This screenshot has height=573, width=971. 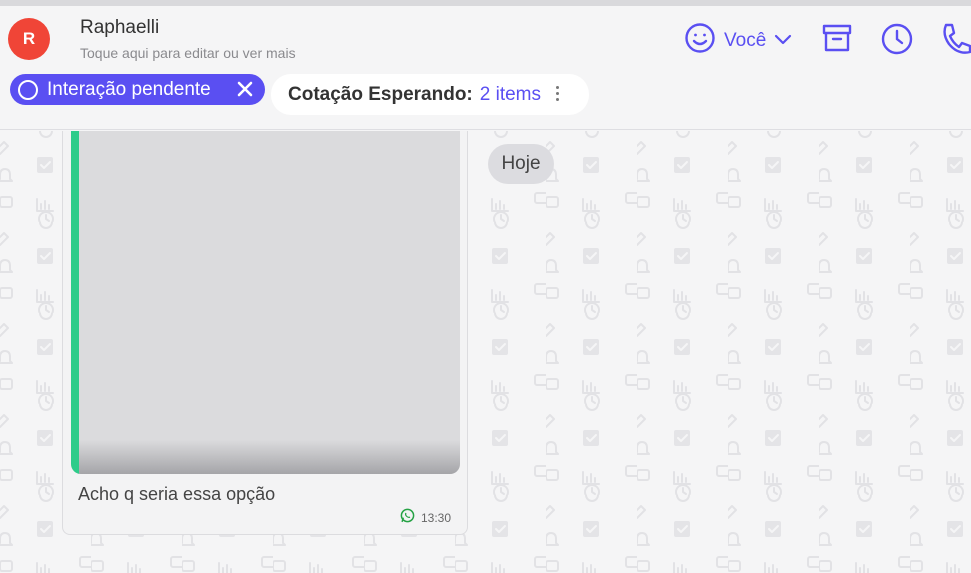 I want to click on smiley-icon, so click(x=700, y=40).